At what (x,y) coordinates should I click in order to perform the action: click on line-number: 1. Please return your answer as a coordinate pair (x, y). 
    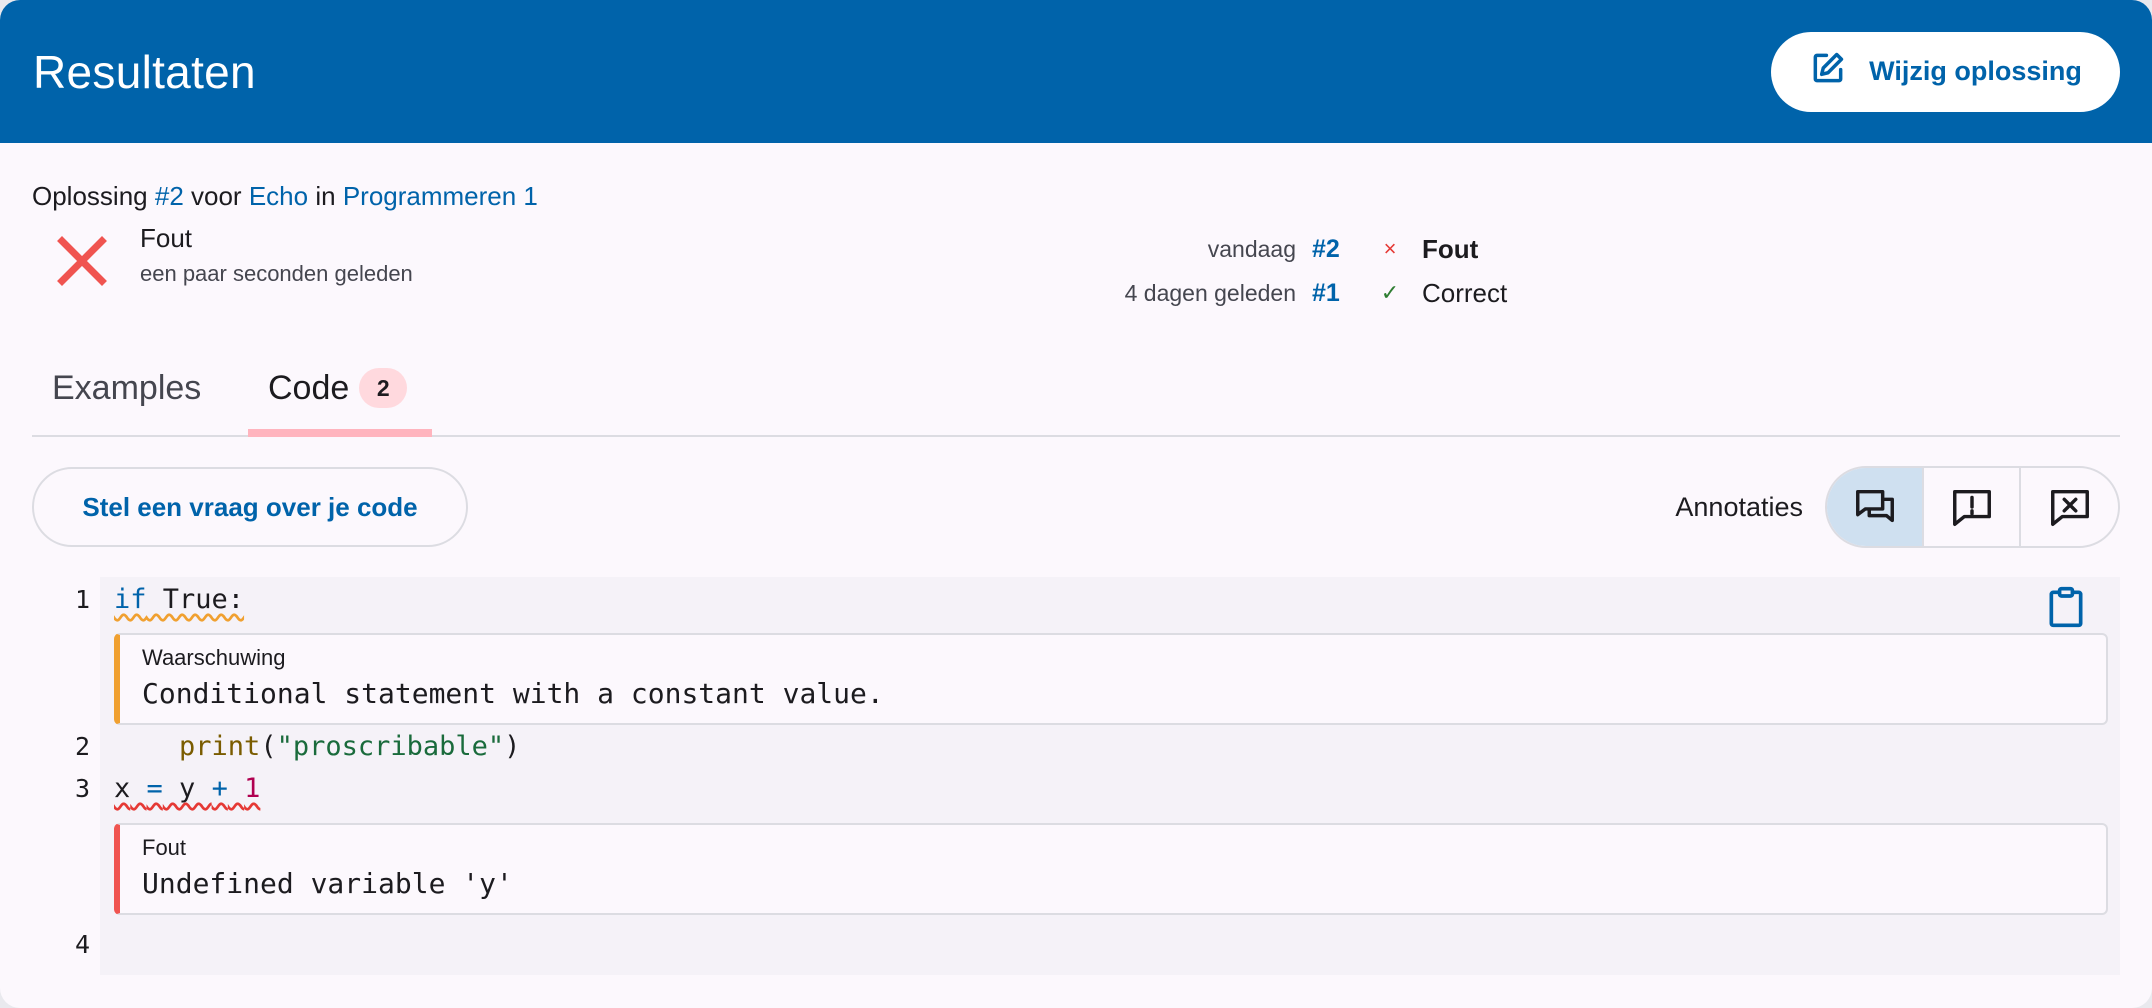
    Looking at the image, I should click on (82, 599).